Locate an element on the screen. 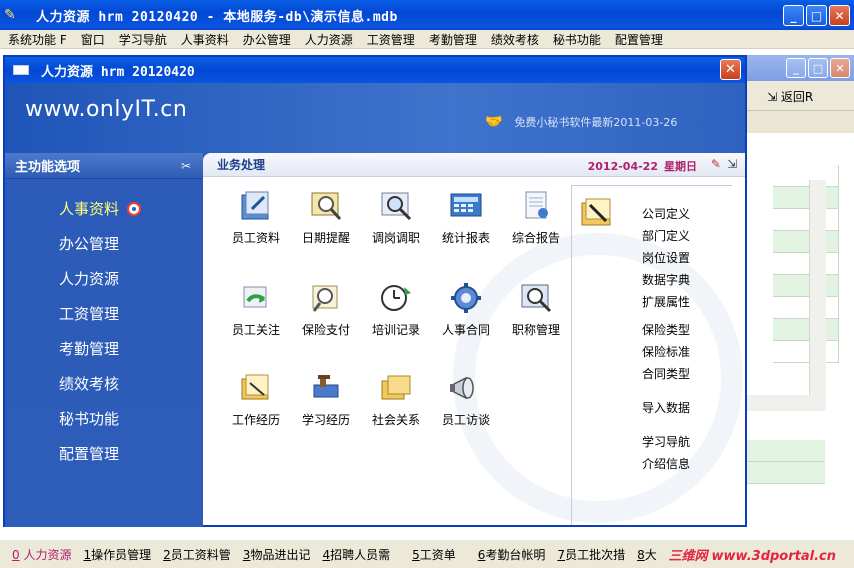 Image resolution: width=854 pixels, height=568 pixels. tab-number: 0 is located at coordinates (16, 554).